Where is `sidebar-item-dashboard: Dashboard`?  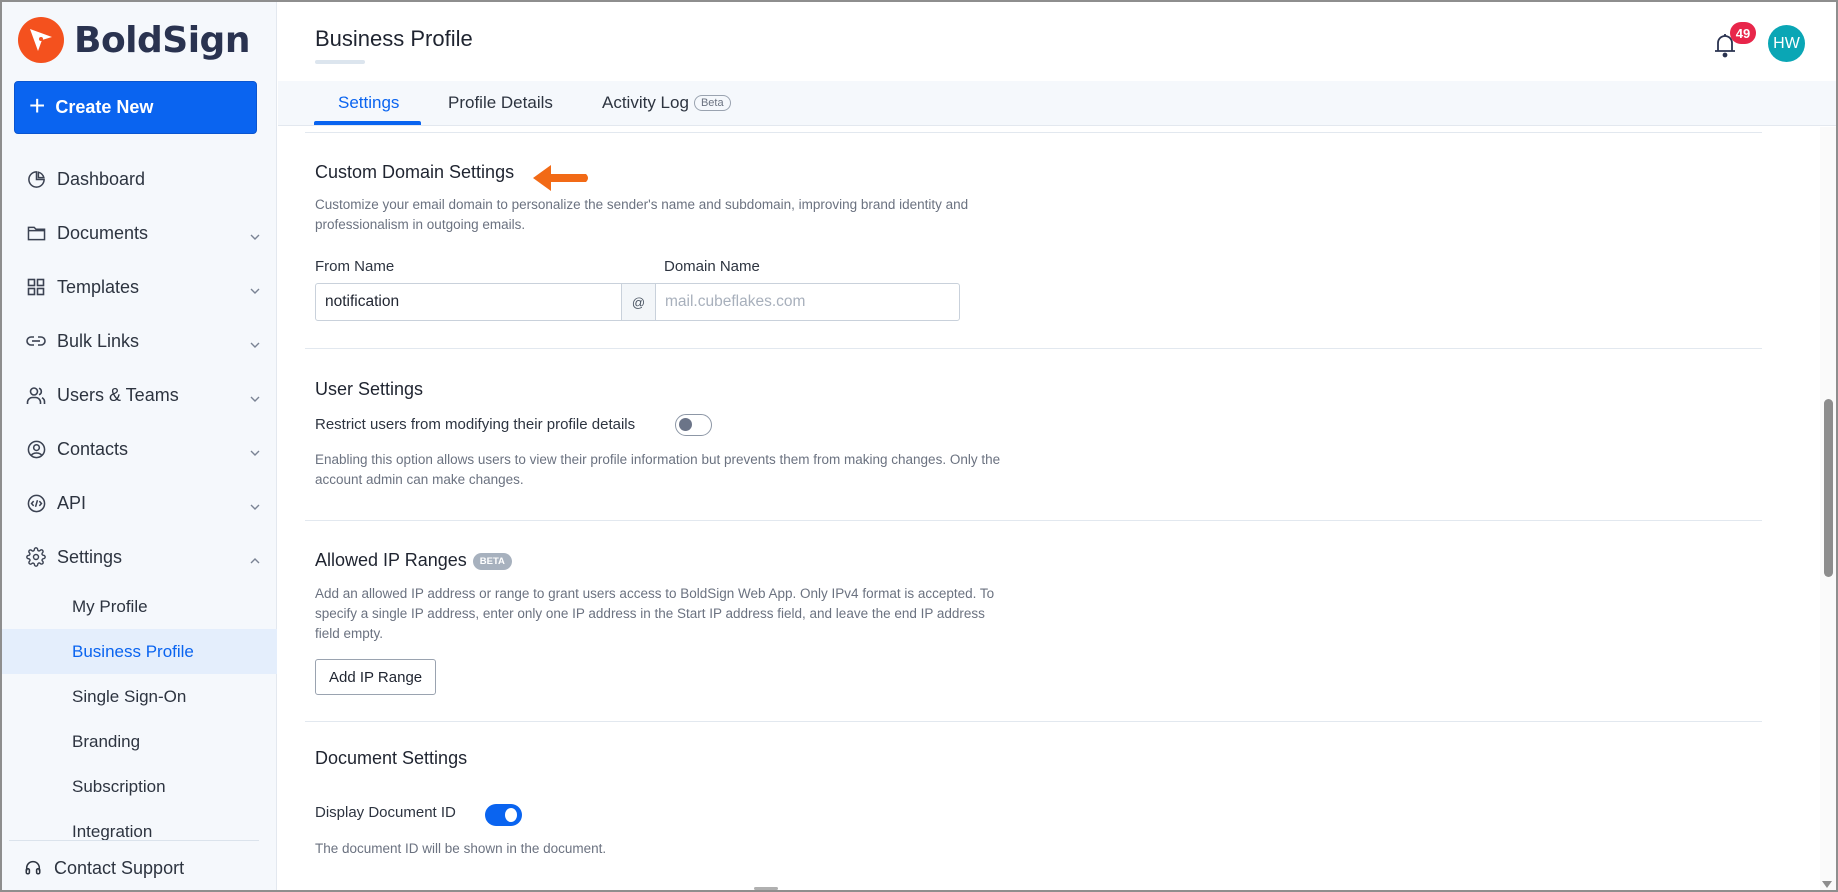 sidebar-item-dashboard: Dashboard is located at coordinates (139, 179).